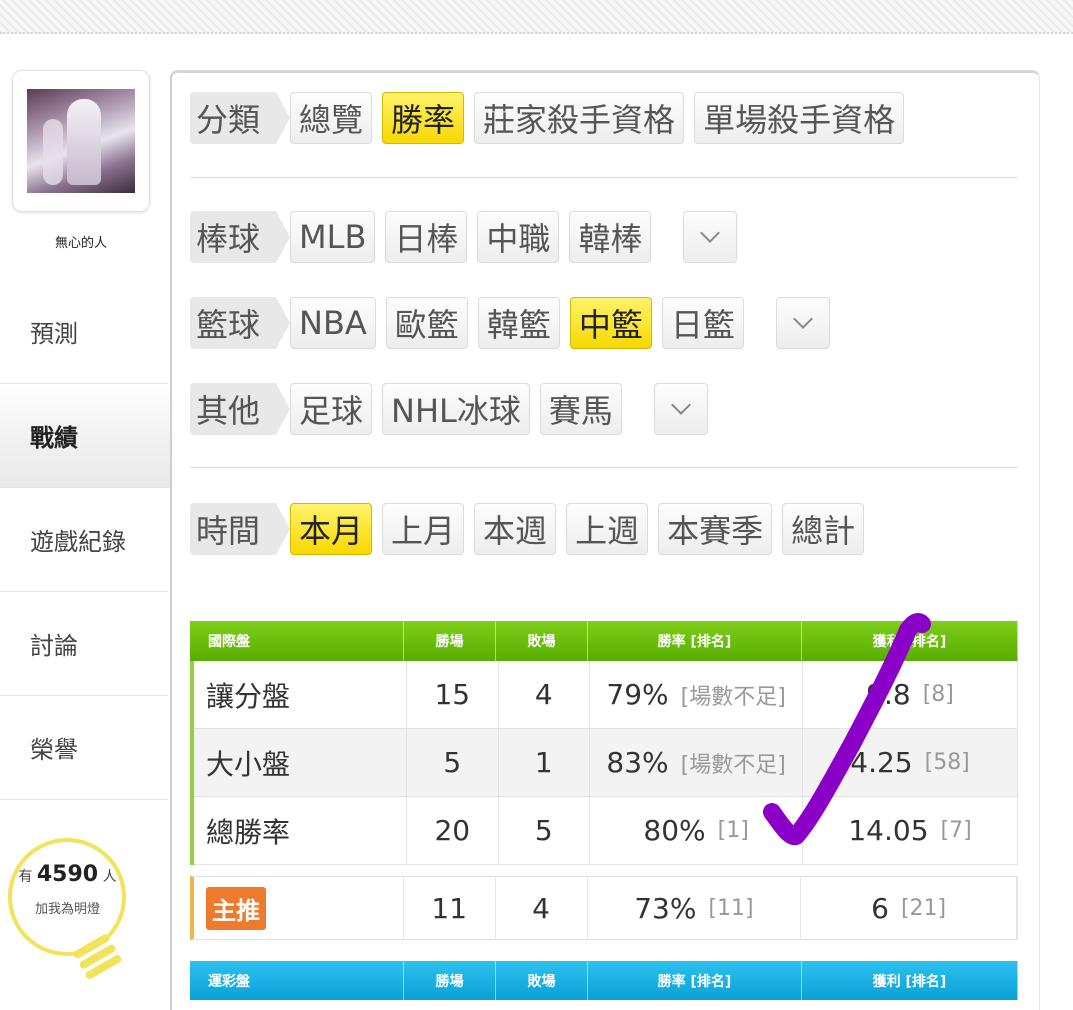  What do you see at coordinates (423, 529) in the screenshot?
I see `tab-last-month: 上月` at bounding box center [423, 529].